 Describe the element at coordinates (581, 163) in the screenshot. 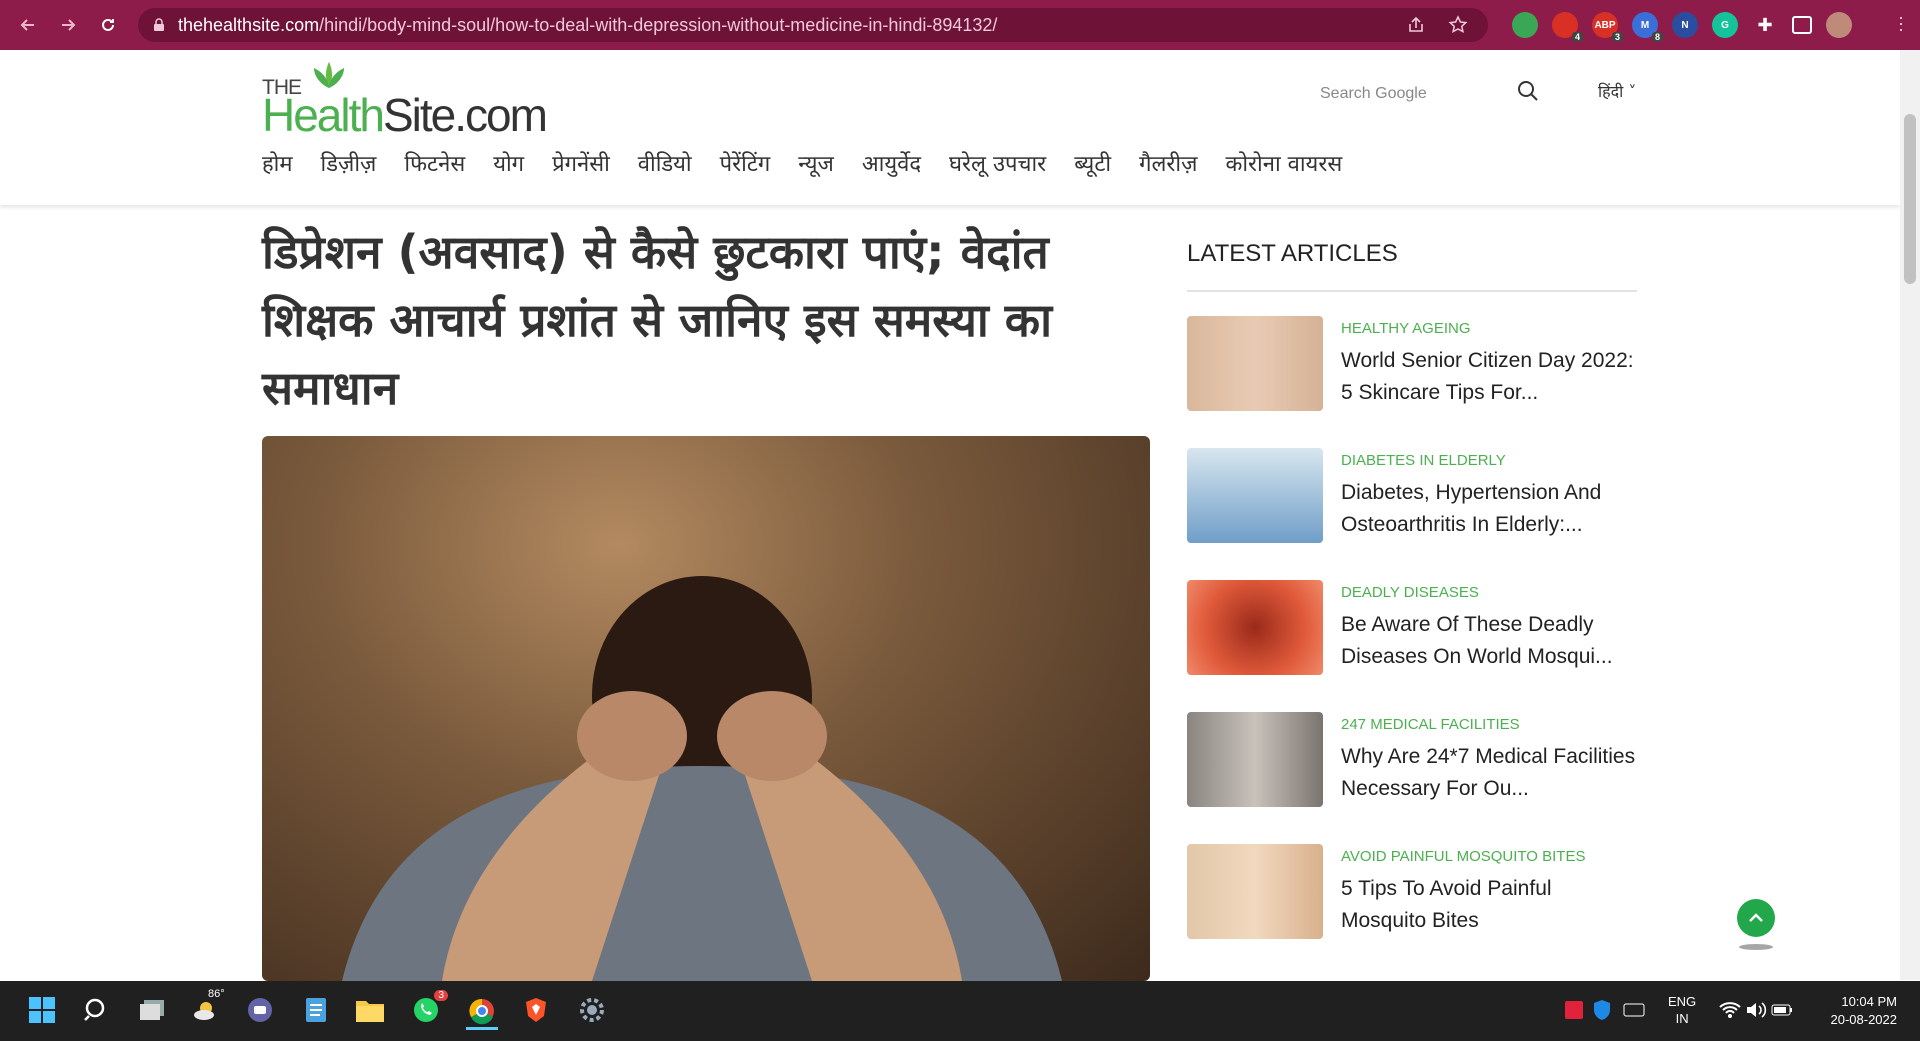

I see `nav-item-pregnancy: प्रेगनेंसी` at that location.